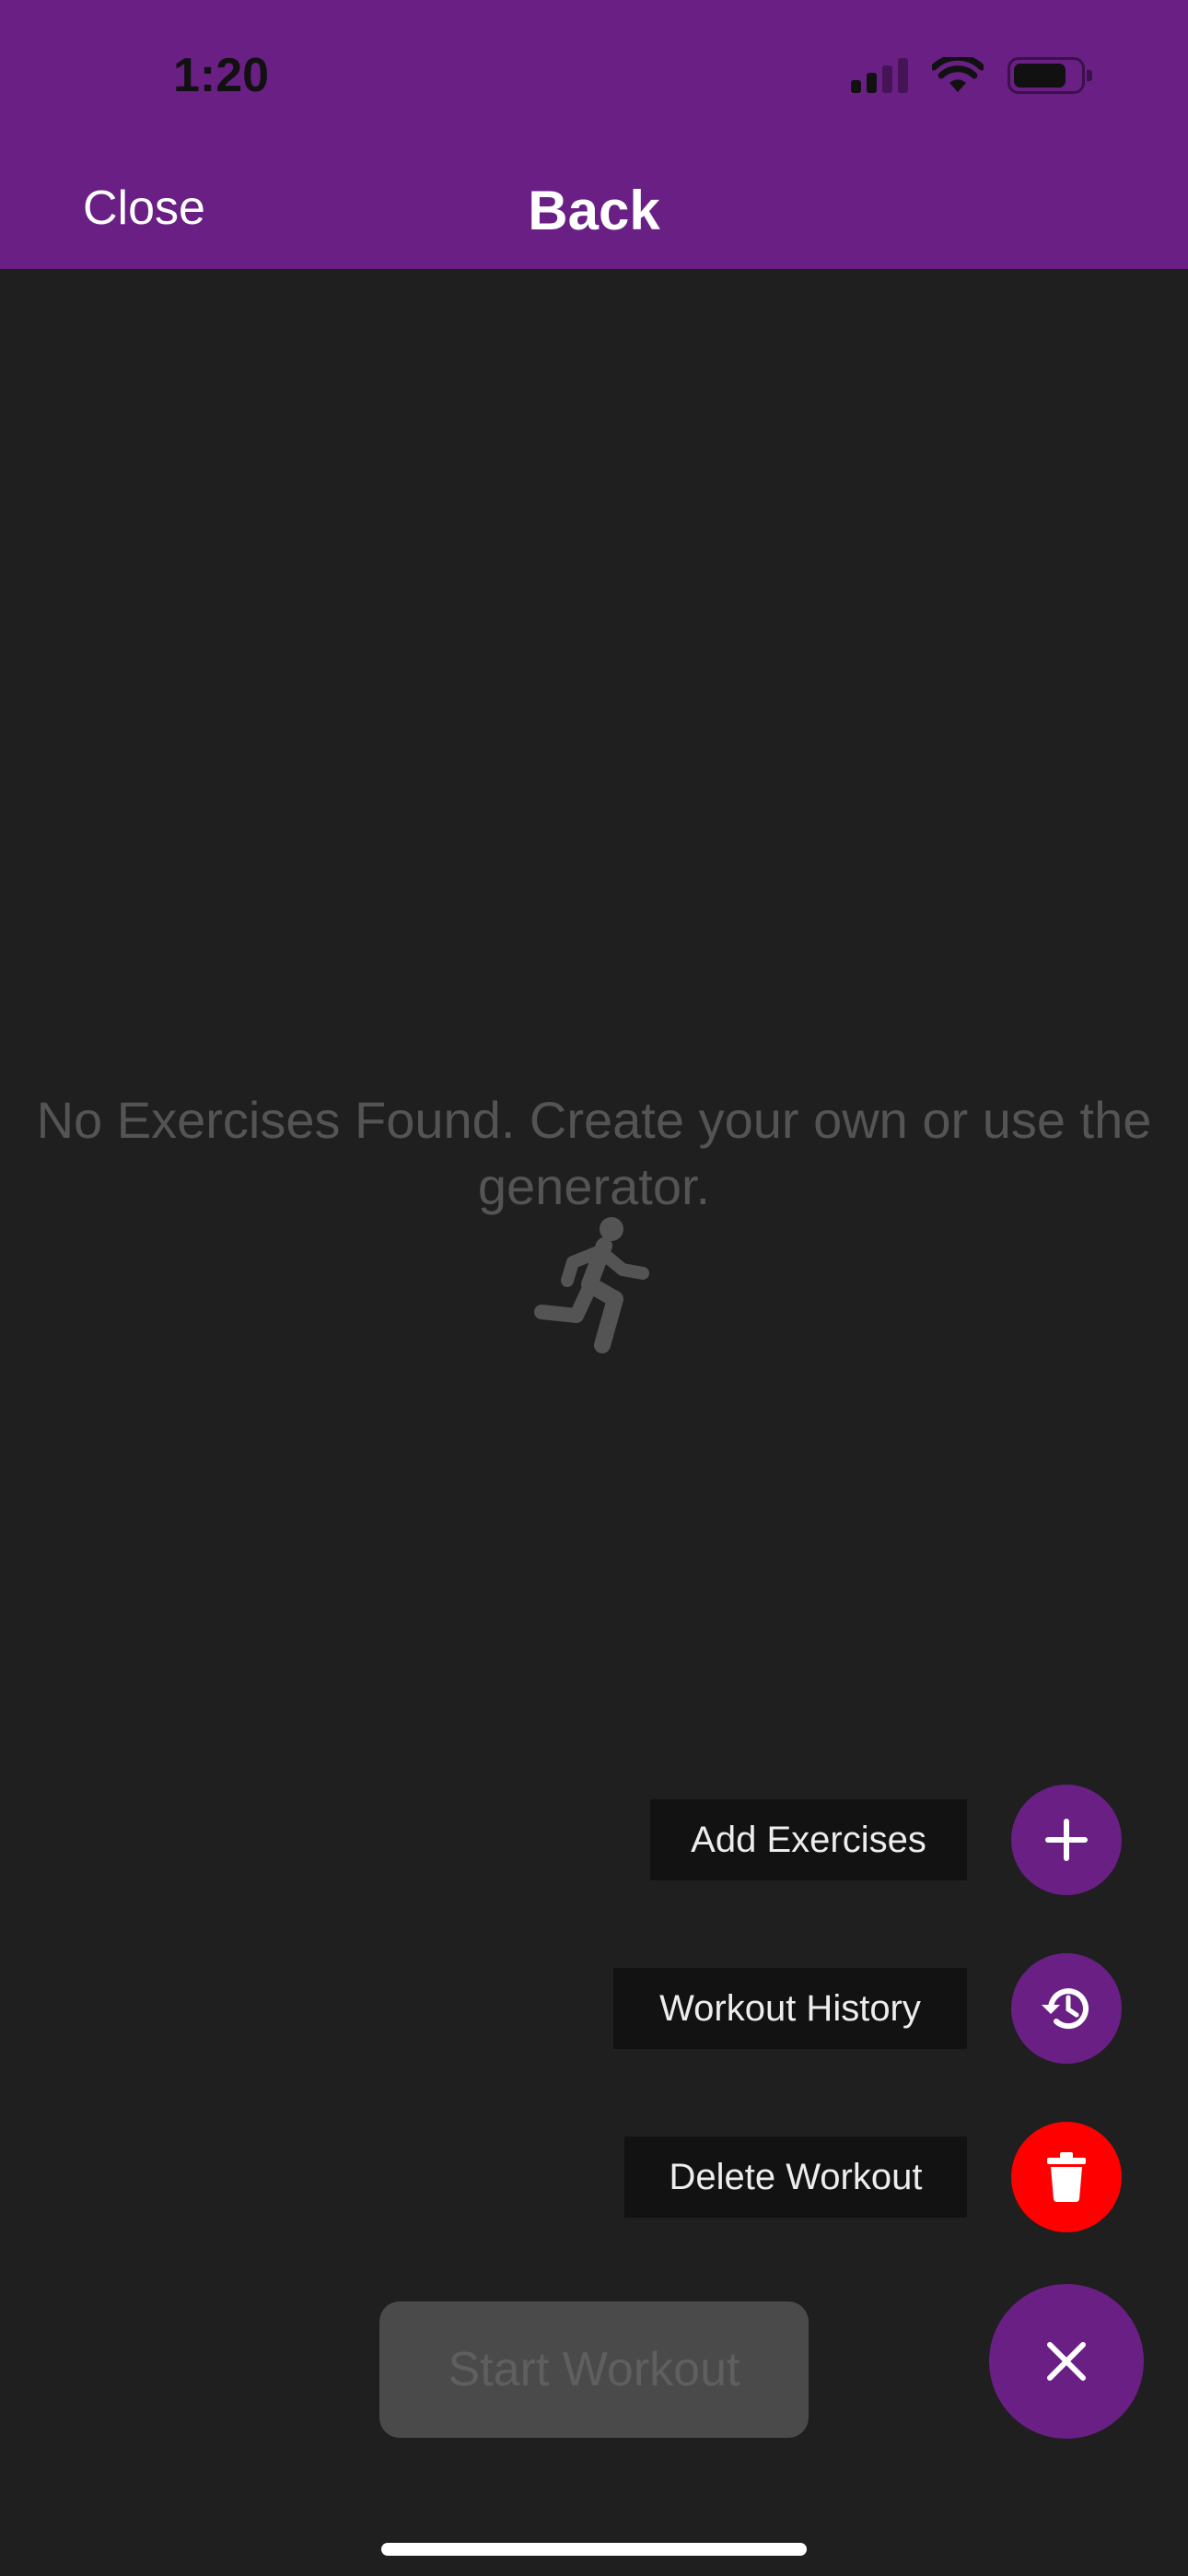 This screenshot has height=2576, width=1188. Describe the element at coordinates (591, 1285) in the screenshot. I see `running-person-icon` at that location.